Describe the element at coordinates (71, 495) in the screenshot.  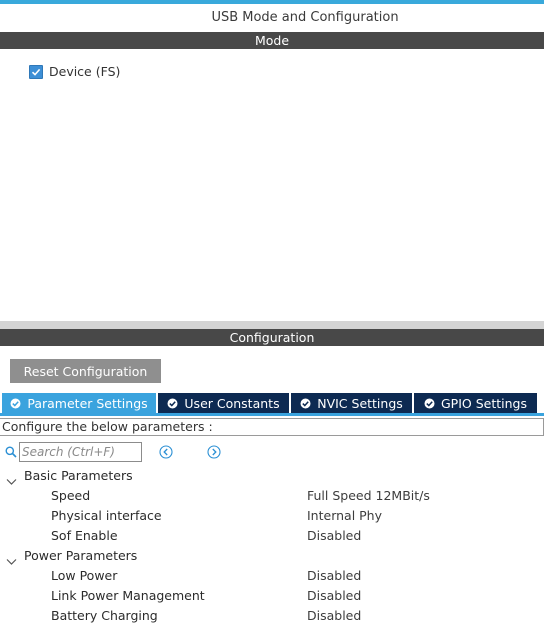
I see `param-name: Speed` at that location.